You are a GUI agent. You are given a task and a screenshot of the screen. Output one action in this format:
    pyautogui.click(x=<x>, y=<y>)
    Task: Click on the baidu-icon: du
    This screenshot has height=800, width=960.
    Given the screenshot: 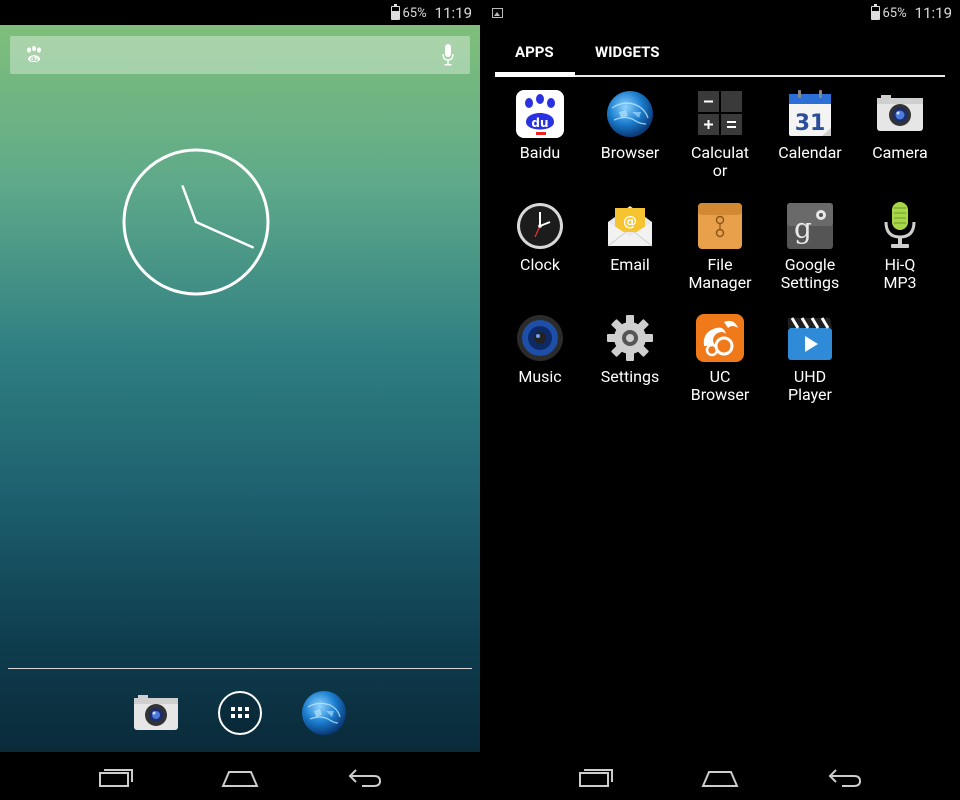 What is the action you would take?
    pyautogui.click(x=540, y=114)
    